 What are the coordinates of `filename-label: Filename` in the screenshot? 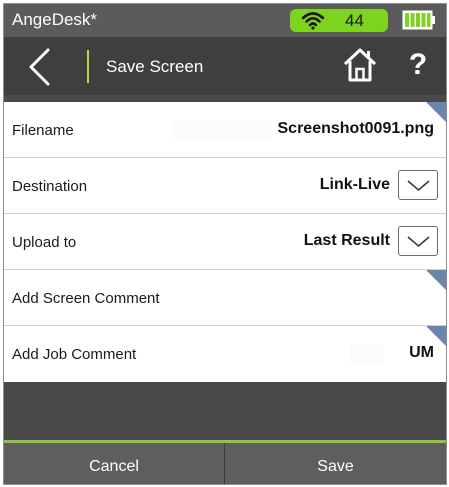 It's located at (43, 130).